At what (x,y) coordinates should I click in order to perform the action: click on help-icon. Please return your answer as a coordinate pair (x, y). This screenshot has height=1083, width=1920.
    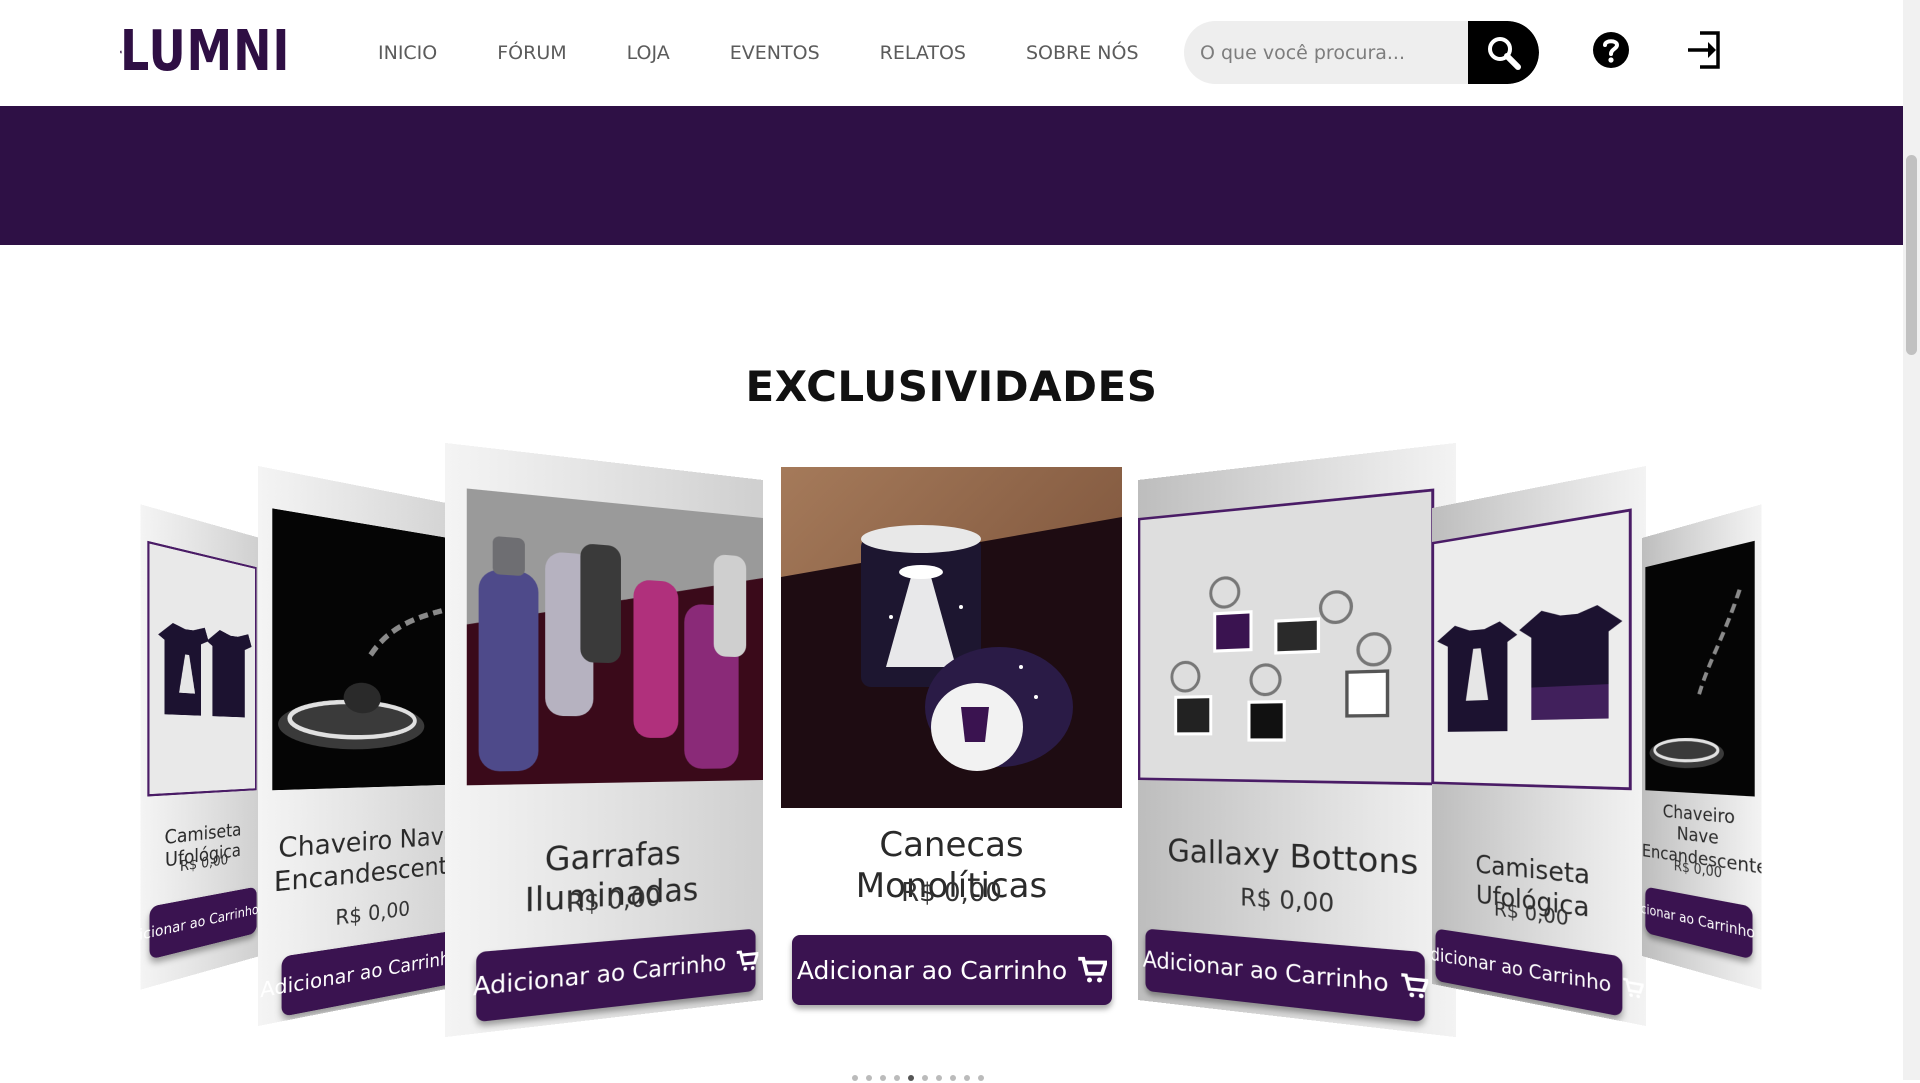
    Looking at the image, I should click on (1611, 50).